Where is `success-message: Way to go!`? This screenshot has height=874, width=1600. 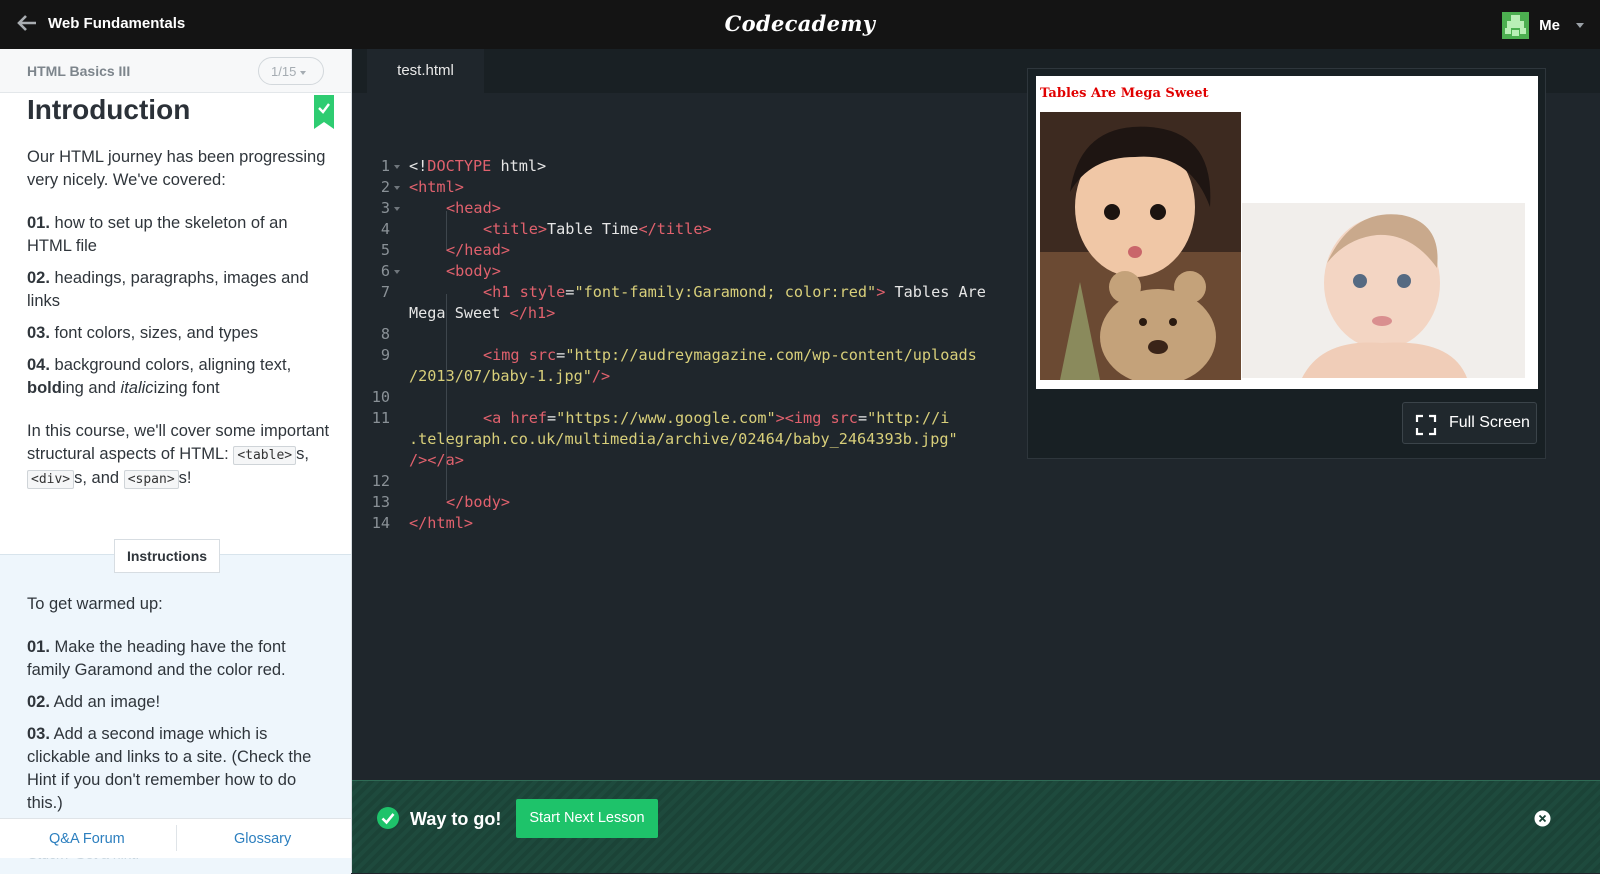 success-message: Way to go! is located at coordinates (456, 819).